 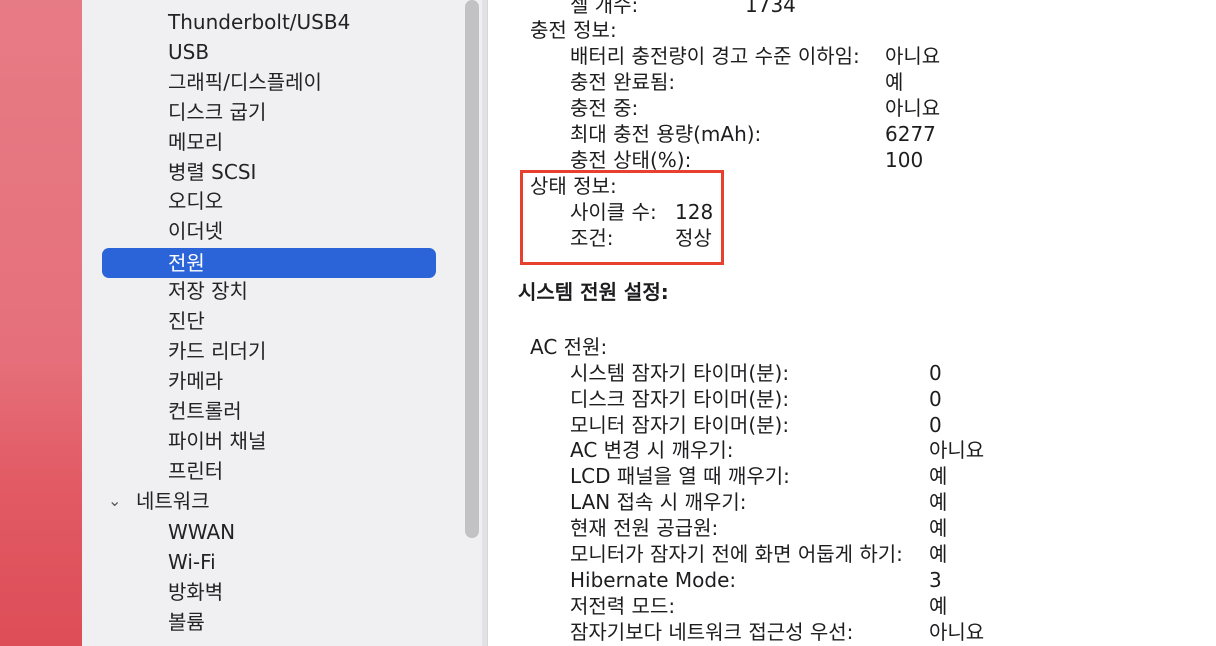 What do you see at coordinates (894, 82) in the screenshot?
I see `charge-row-value: 예` at bounding box center [894, 82].